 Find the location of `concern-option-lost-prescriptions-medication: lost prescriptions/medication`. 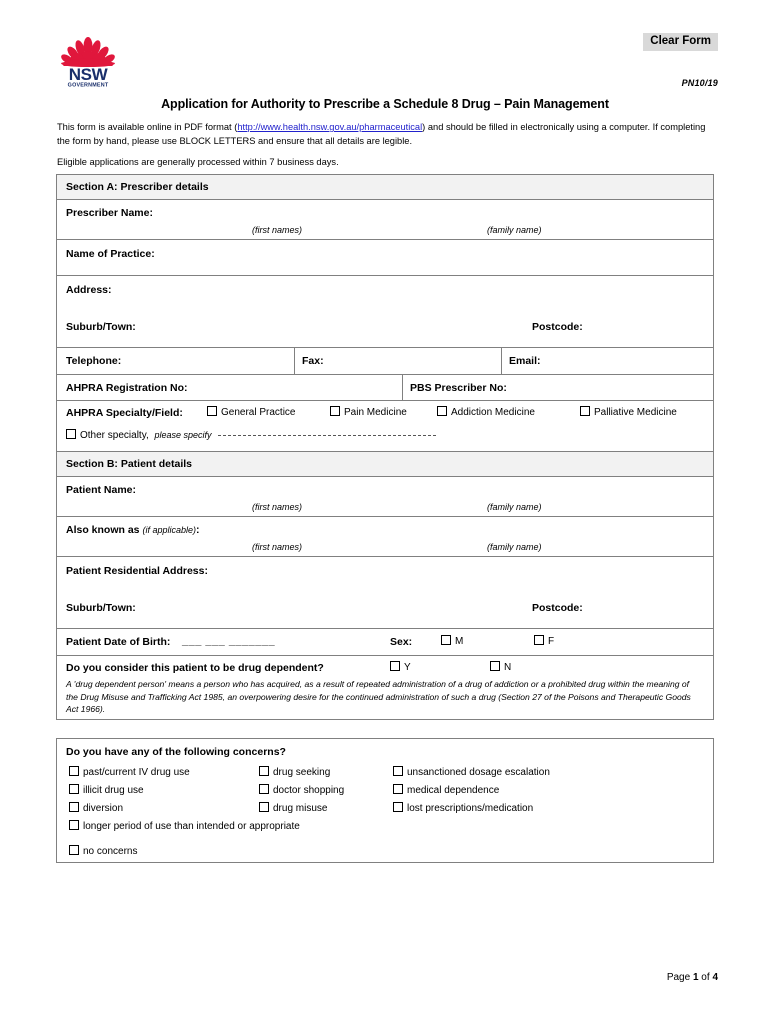

concern-option-lost-prescriptions-medication: lost prescriptions/medication is located at coordinates (463, 808).